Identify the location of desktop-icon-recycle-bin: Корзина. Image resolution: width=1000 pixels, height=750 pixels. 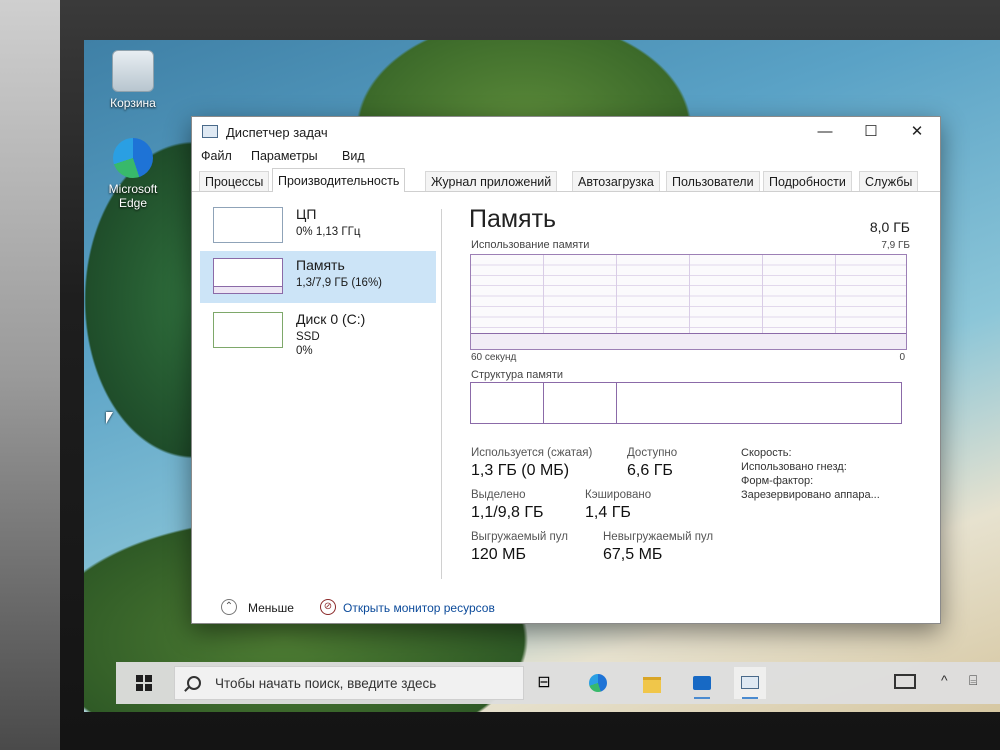
(133, 80).